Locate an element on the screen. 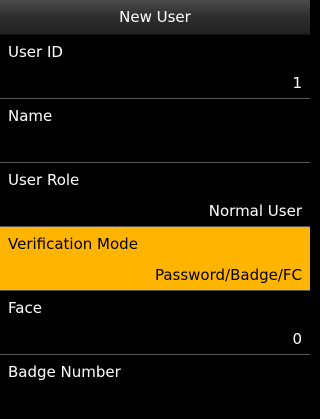  field-value: 1 is located at coordinates (297, 83).